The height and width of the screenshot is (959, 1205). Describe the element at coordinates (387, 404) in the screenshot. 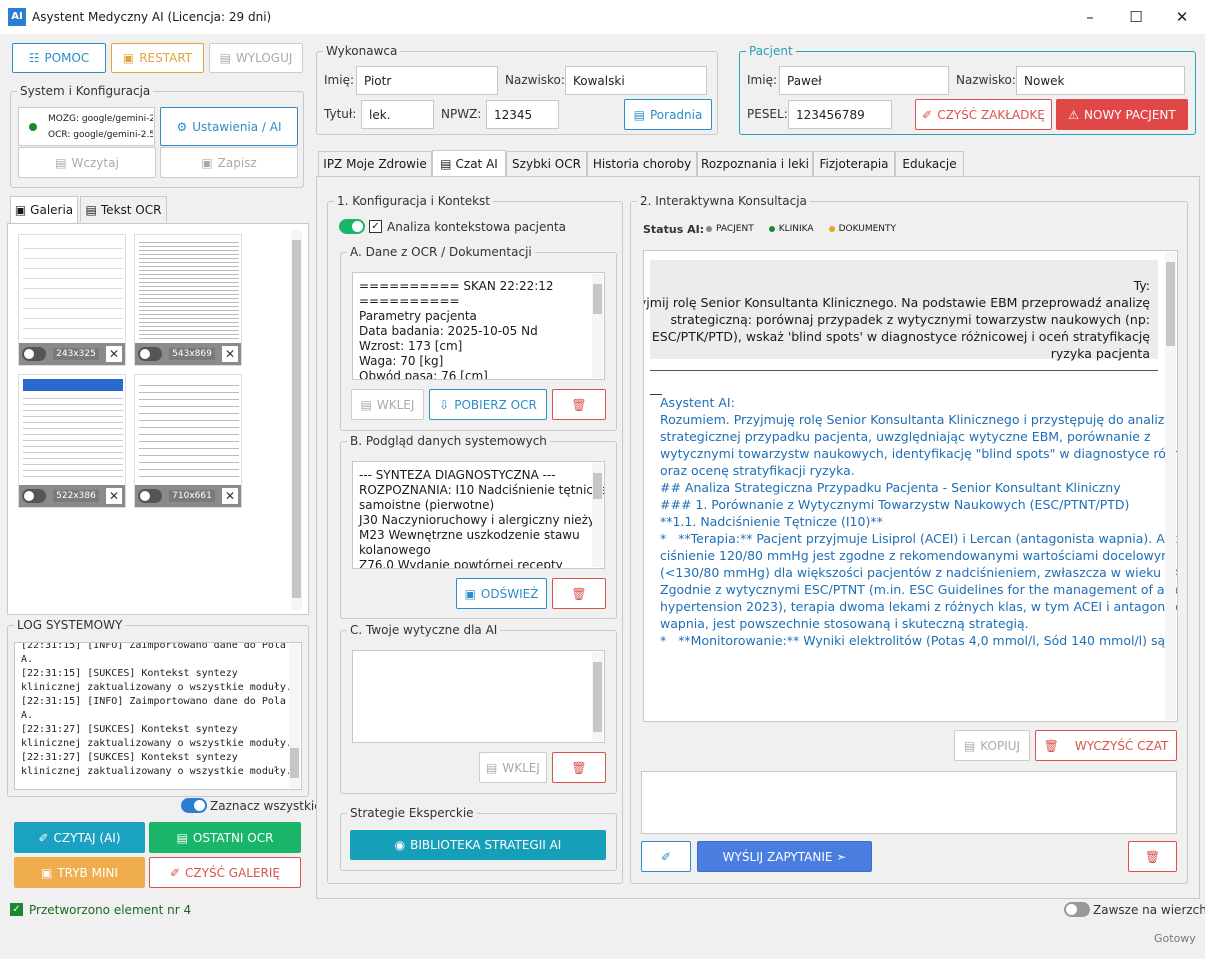

I see `paste-ocr-button: ▤ WKLEJ` at that location.